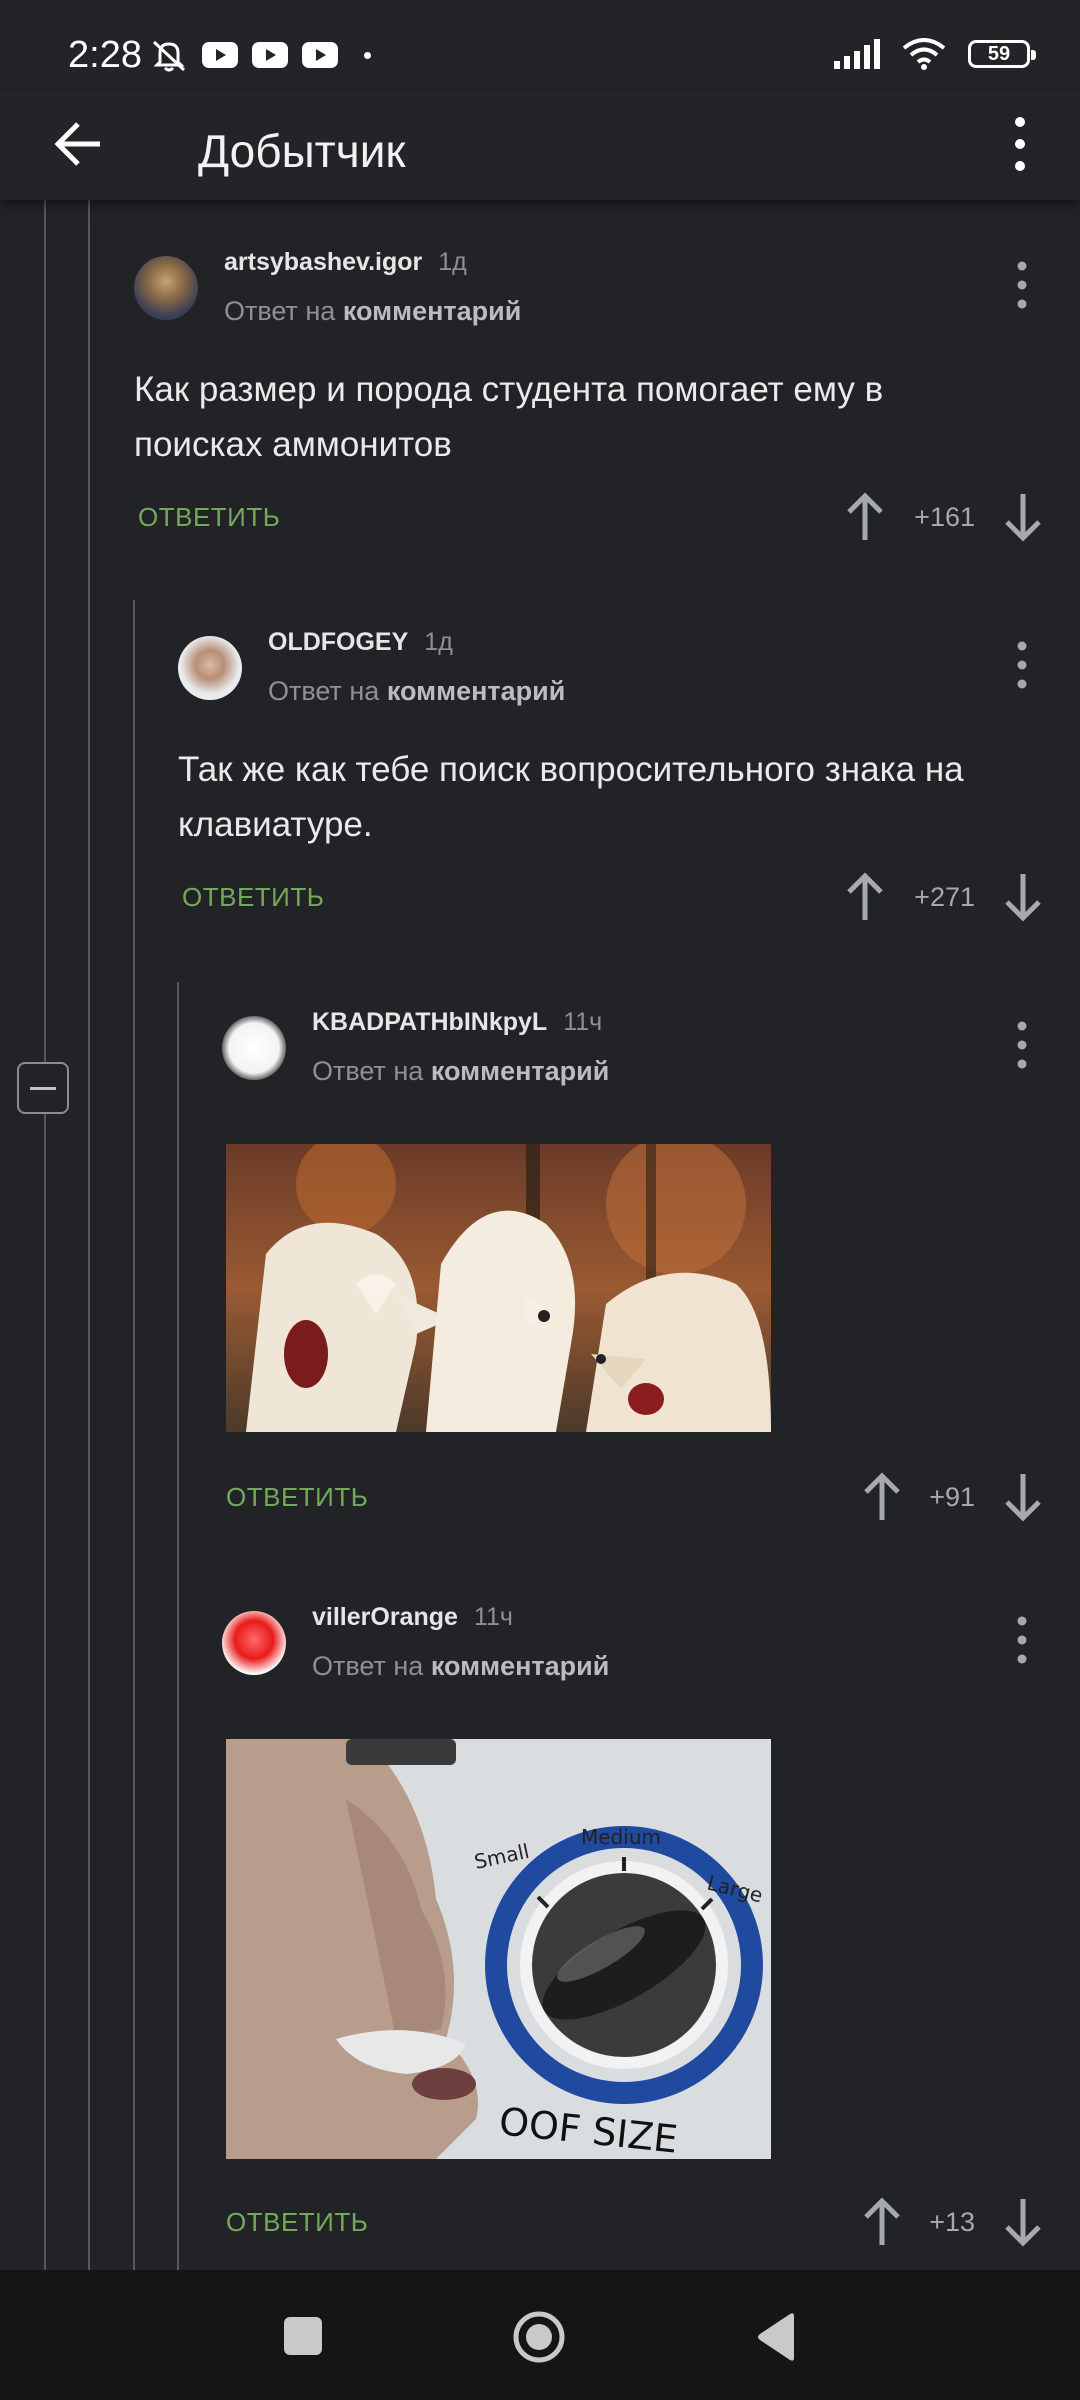 Image resolution: width=1080 pixels, height=2400 pixels. What do you see at coordinates (1002, 54) in the screenshot?
I see `battery-icon: 59` at bounding box center [1002, 54].